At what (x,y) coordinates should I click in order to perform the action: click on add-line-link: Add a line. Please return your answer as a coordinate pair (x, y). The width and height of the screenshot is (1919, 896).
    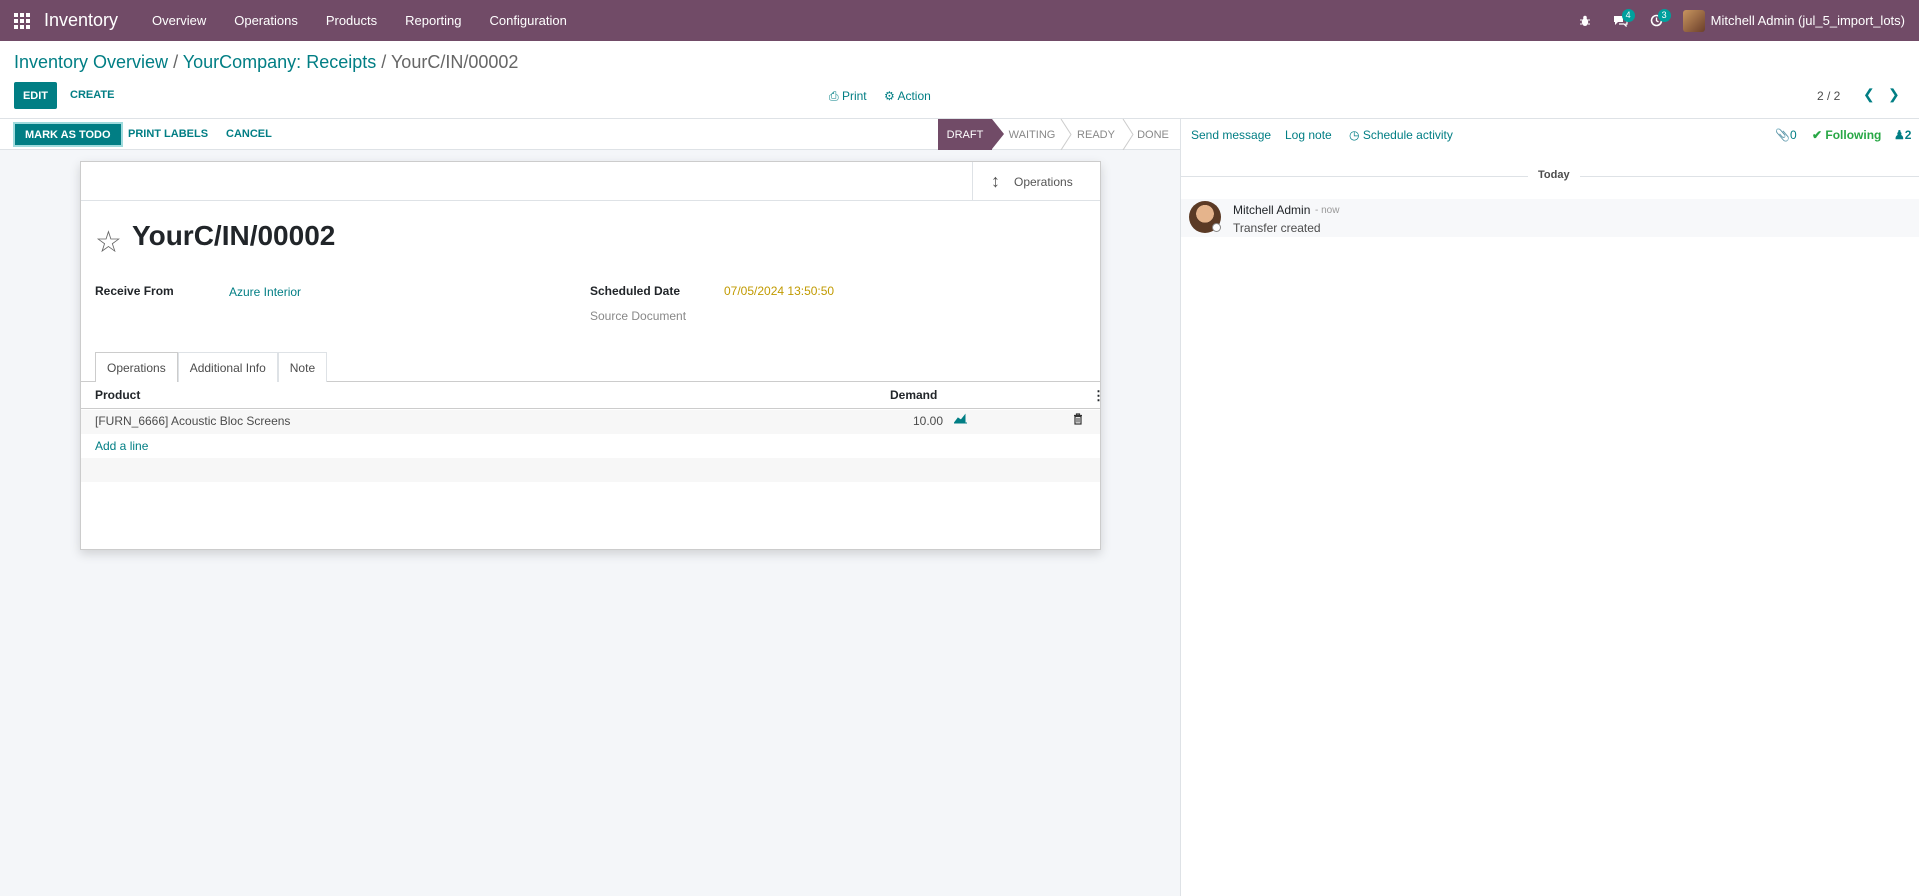
    Looking at the image, I should click on (121, 446).